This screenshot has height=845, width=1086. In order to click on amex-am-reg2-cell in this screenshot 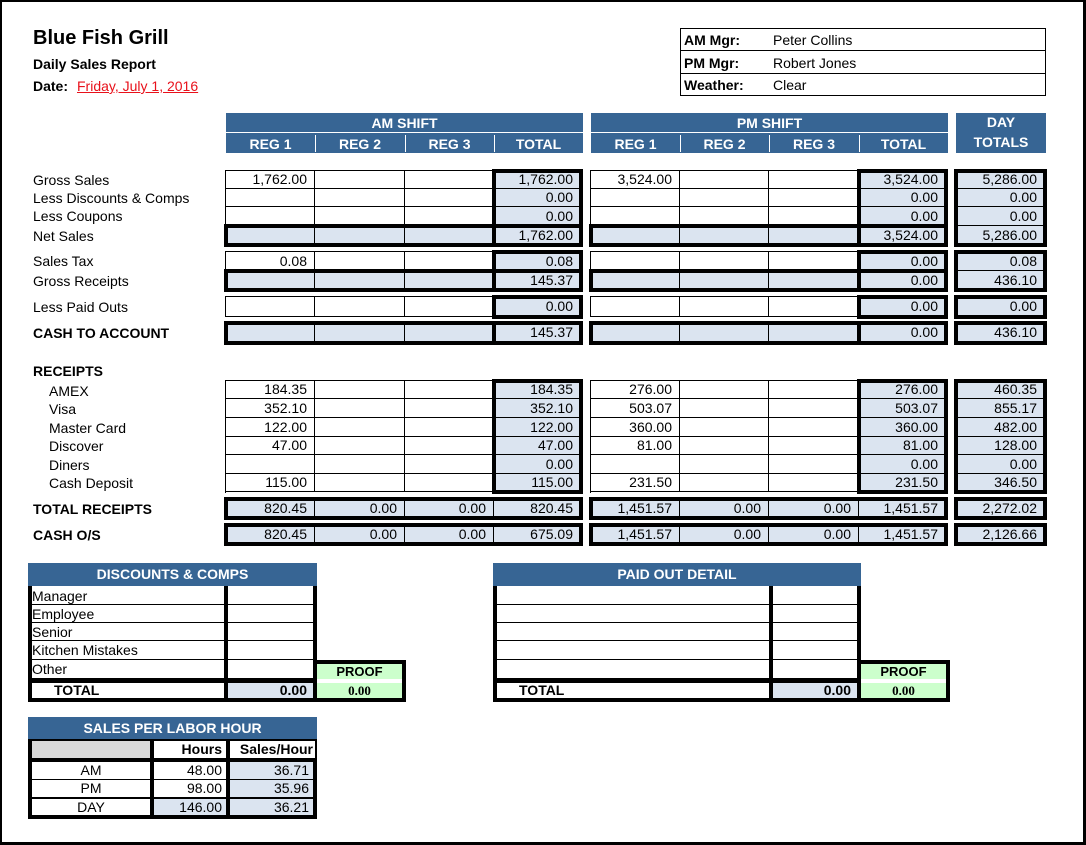, I will do `click(360, 390)`.